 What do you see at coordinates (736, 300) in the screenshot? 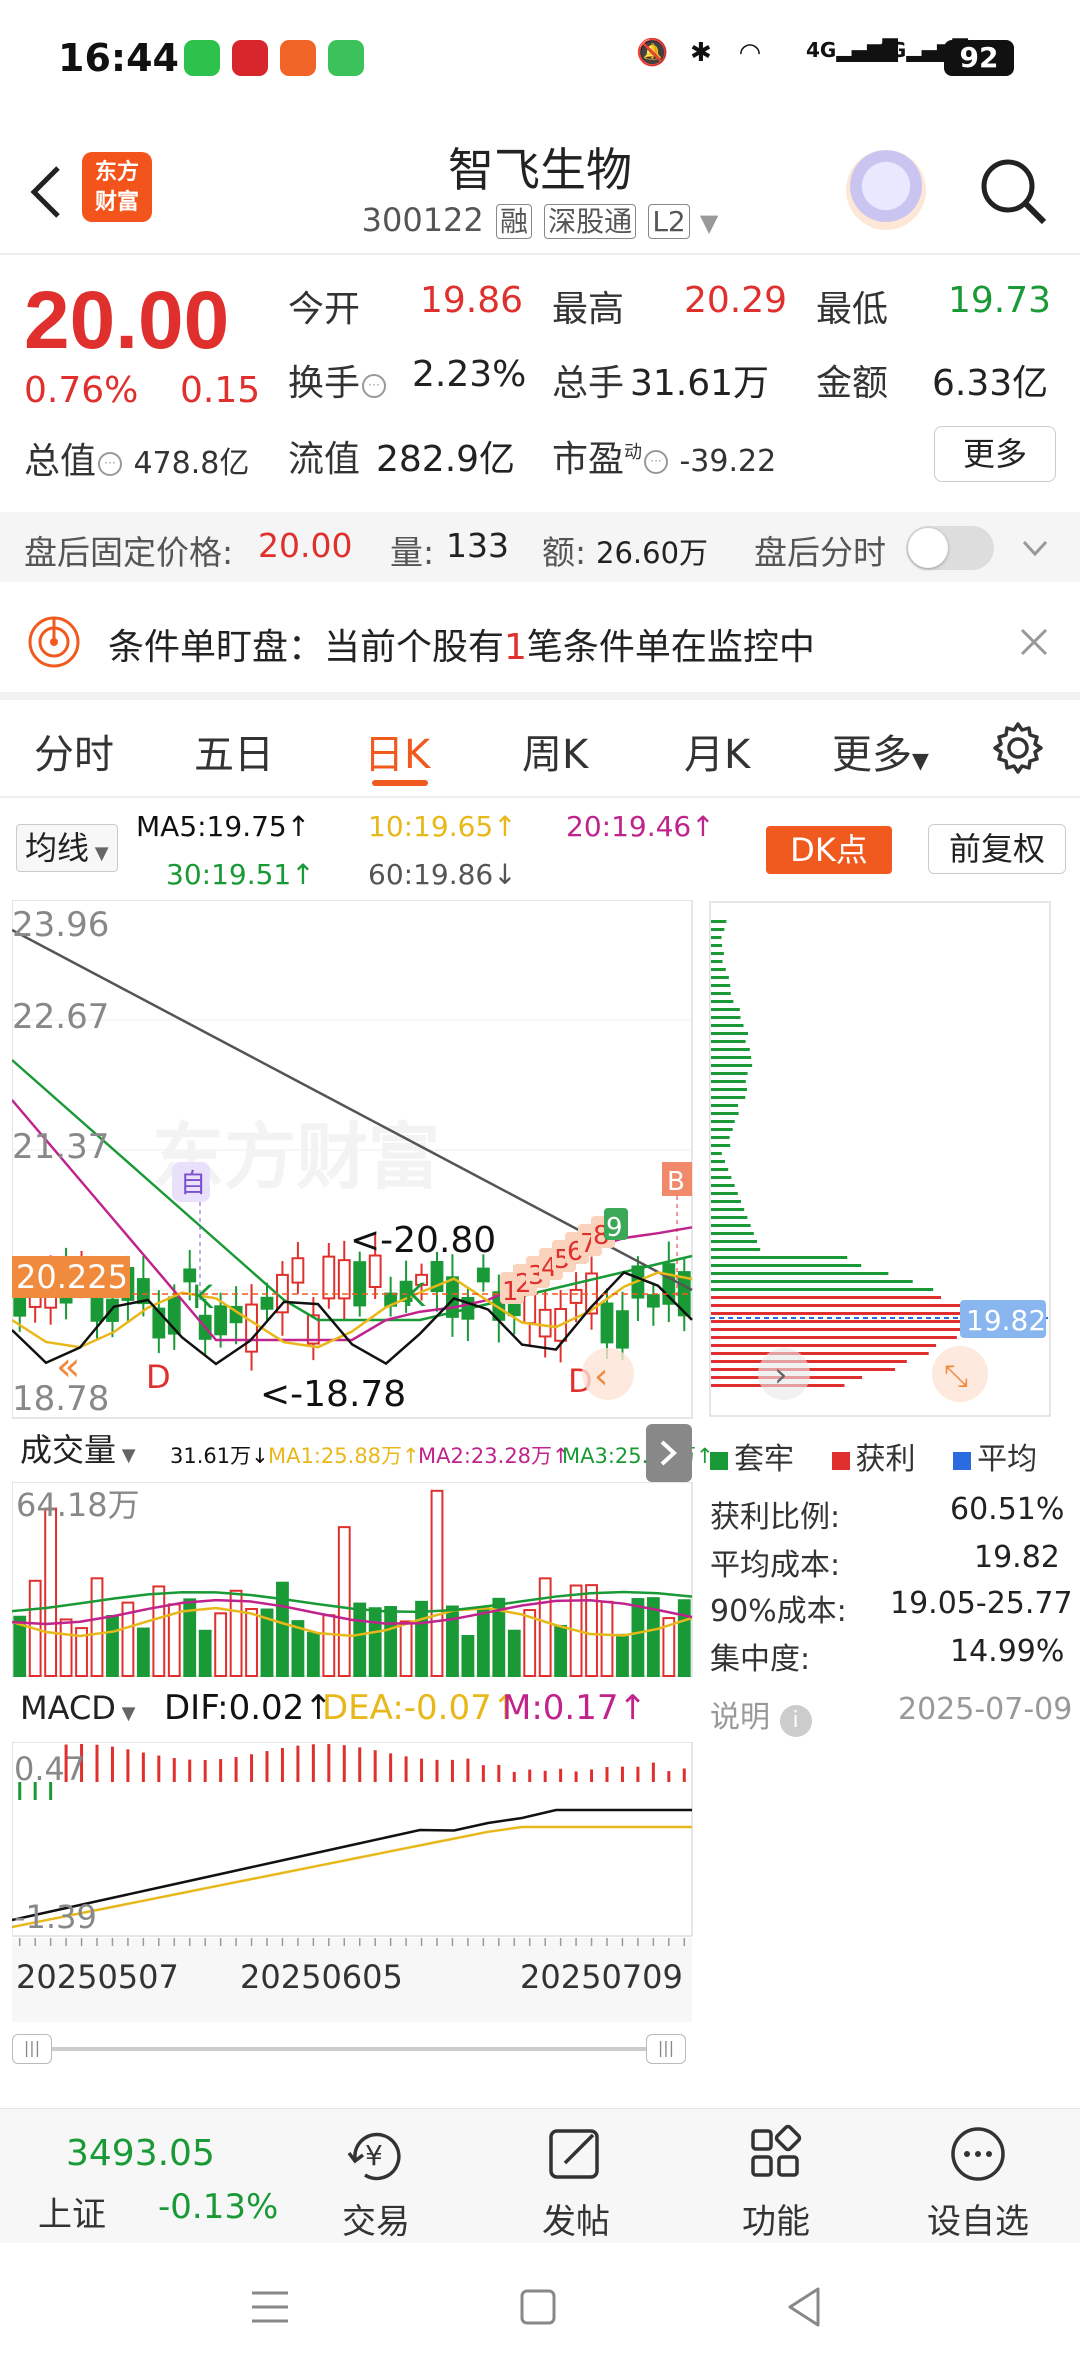
I see `high-value: 20.29` at bounding box center [736, 300].